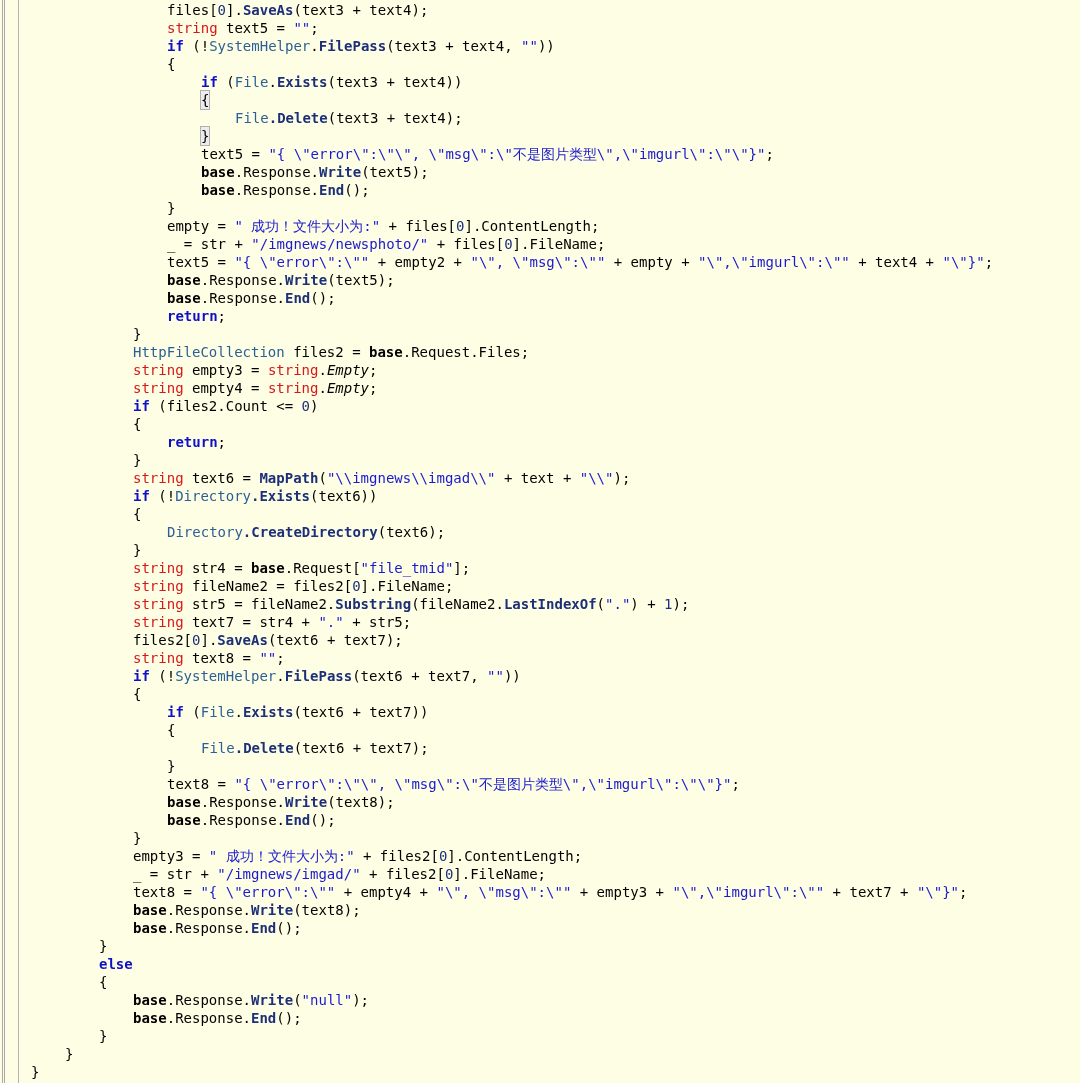 Image resolution: width=1080 pixels, height=1083 pixels. Describe the element at coordinates (327, 676) in the screenshot. I see `code-line: if (!SystemHelper.FilePass(text6 + text7, ""))` at that location.